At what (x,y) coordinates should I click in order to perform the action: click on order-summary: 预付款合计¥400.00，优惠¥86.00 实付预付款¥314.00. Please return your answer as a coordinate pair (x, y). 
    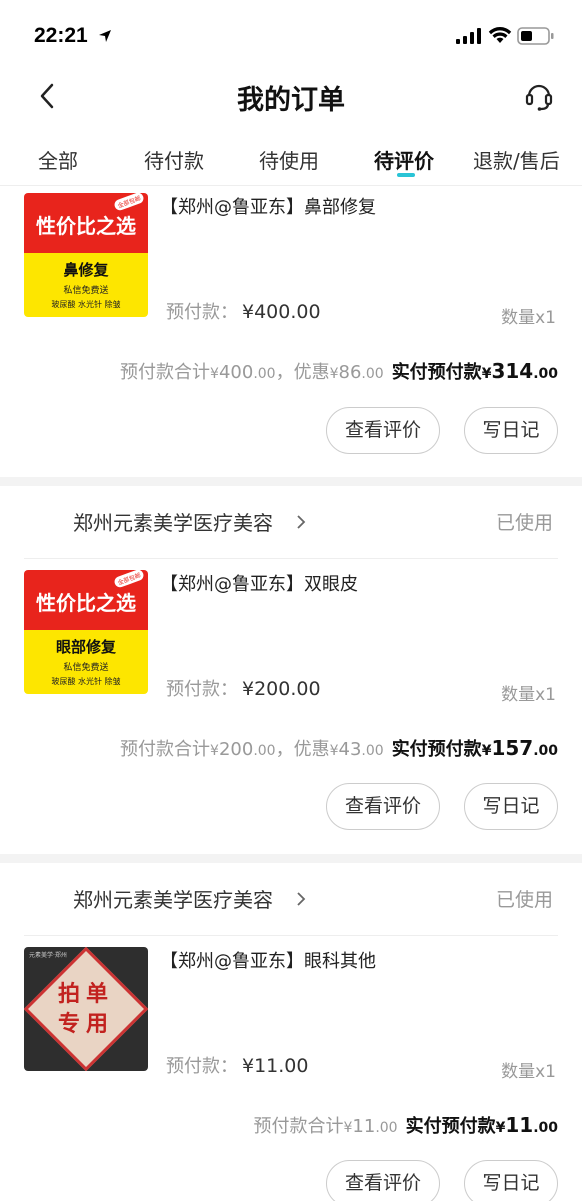
    Looking at the image, I should click on (339, 371).